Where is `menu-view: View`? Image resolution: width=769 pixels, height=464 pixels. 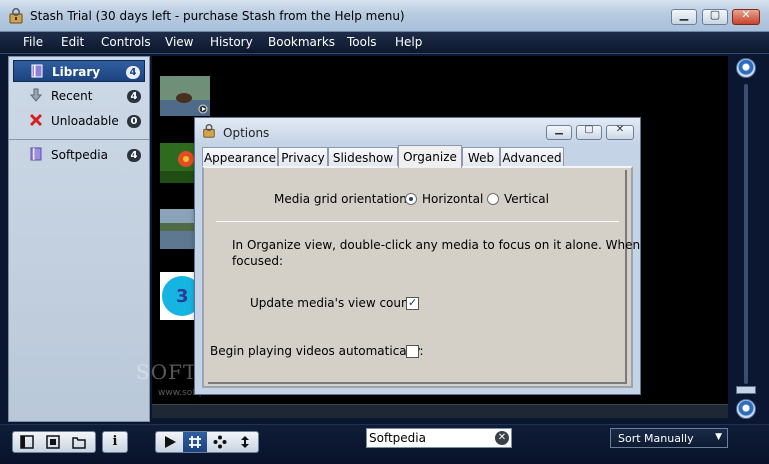
menu-view: View is located at coordinates (179, 42).